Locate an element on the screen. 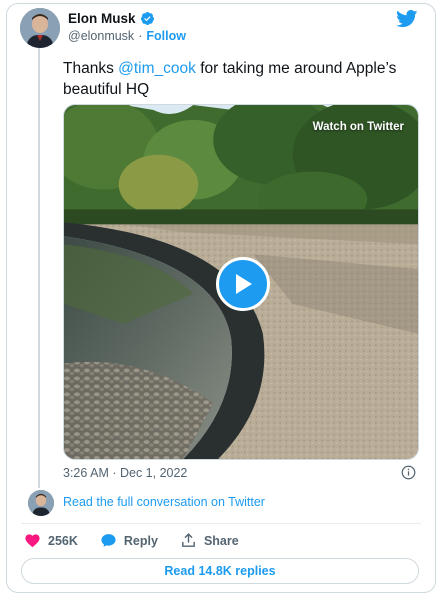 The image size is (442, 599). author-handle: @elonmusk is located at coordinates (101, 36).